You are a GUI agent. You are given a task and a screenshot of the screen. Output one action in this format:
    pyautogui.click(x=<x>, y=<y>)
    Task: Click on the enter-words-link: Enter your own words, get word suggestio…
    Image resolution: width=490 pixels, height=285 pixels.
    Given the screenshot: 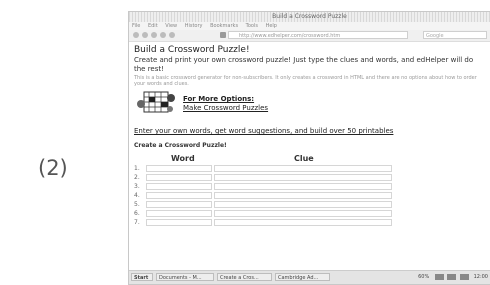 What is the action you would take?
    pyautogui.click(x=309, y=131)
    